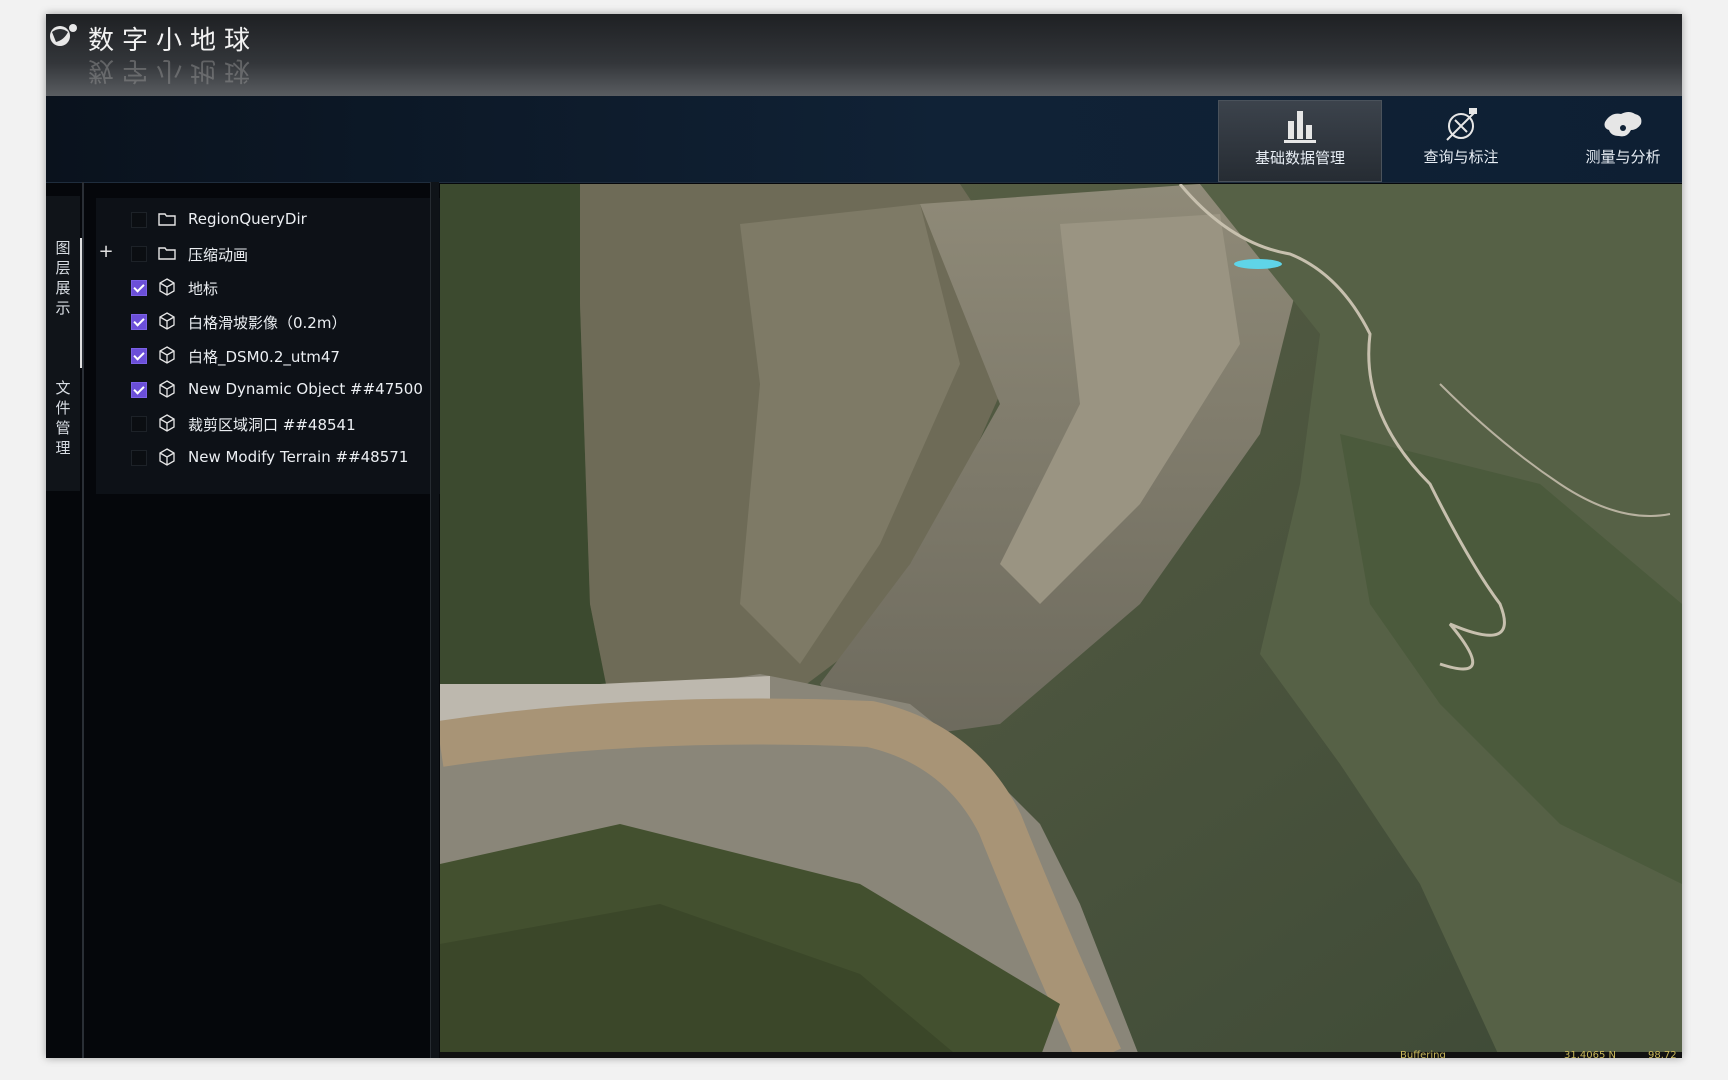  I want to click on query-and-annotation-button: 查询与标注, so click(1461, 140).